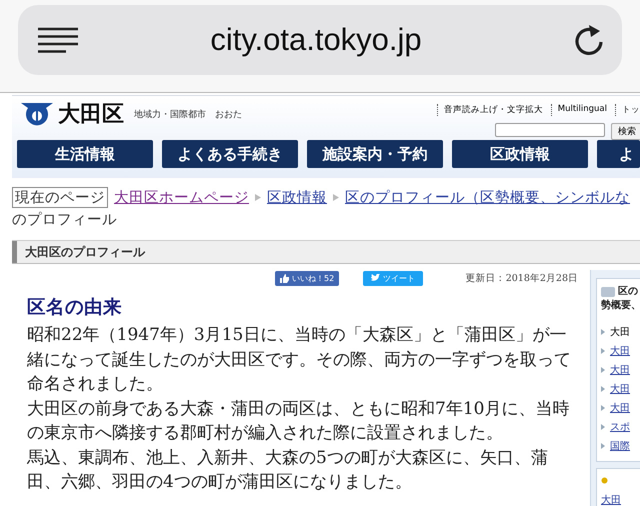 The width and height of the screenshot is (640, 506). I want to click on reload-icon, so click(589, 40).